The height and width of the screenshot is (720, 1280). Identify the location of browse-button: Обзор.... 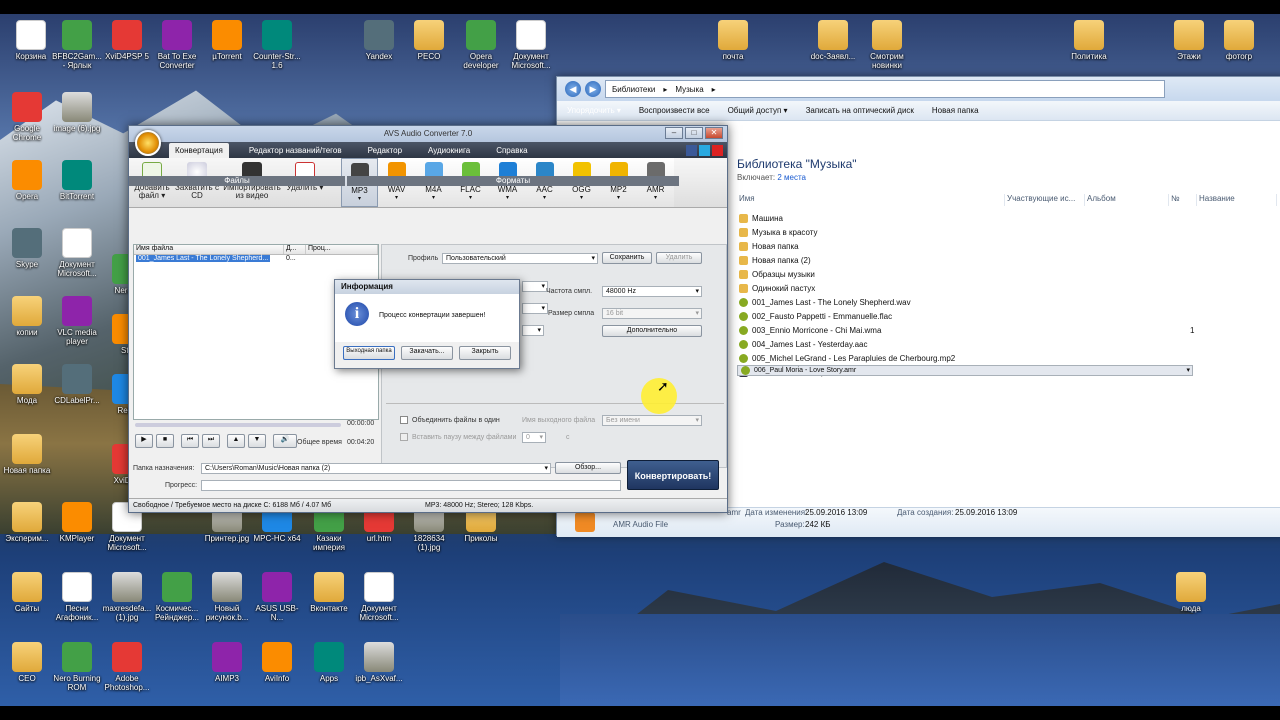
(588, 468).